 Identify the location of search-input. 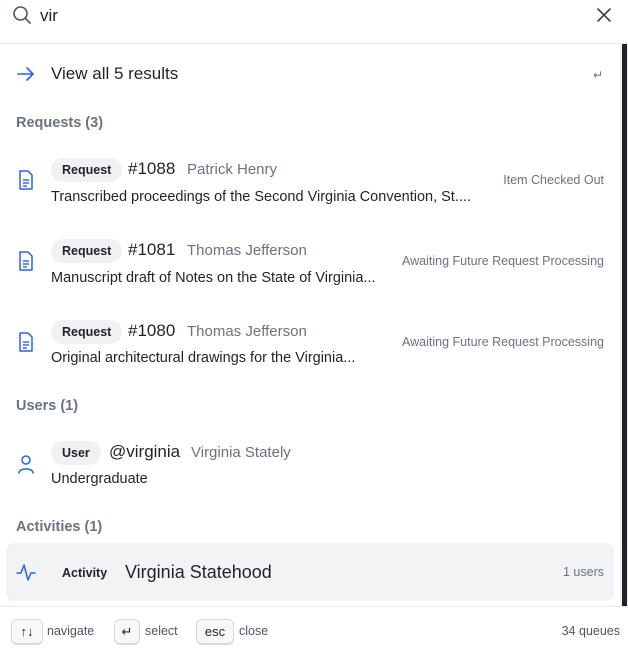
(300, 16).